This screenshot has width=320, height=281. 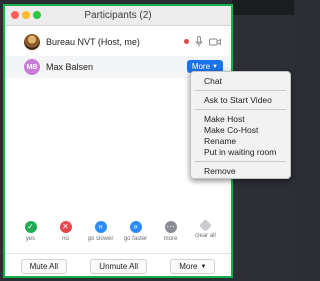 What do you see at coordinates (205, 225) in the screenshot?
I see `diamond-icon` at bounding box center [205, 225].